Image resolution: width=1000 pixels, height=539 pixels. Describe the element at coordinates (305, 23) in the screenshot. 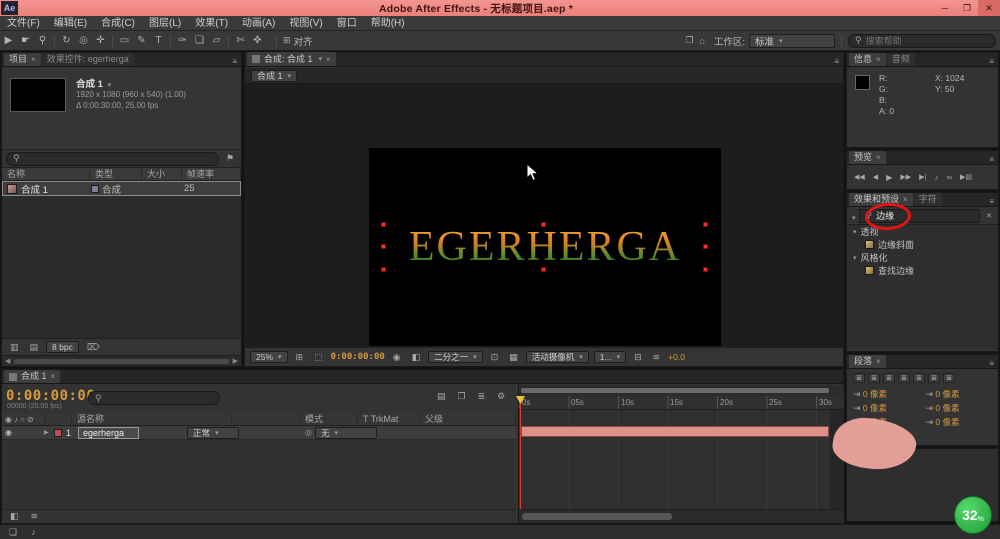

I see `menu-view: 视图(V)` at that location.